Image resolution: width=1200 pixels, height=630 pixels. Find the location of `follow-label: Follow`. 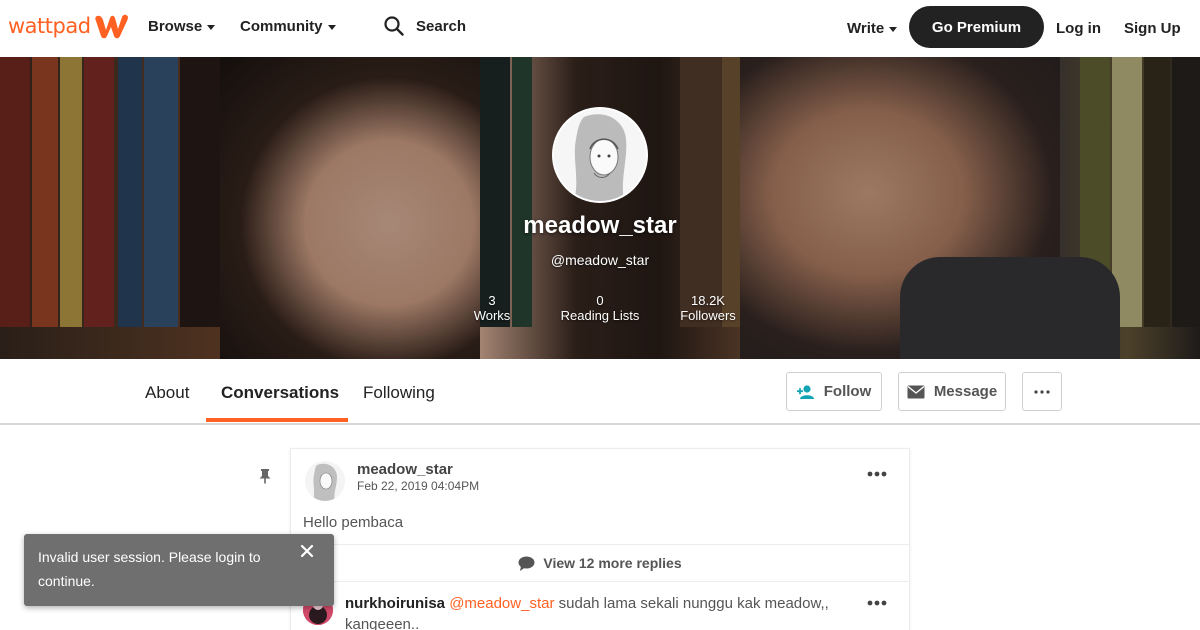

follow-label: Follow is located at coordinates (847, 391).